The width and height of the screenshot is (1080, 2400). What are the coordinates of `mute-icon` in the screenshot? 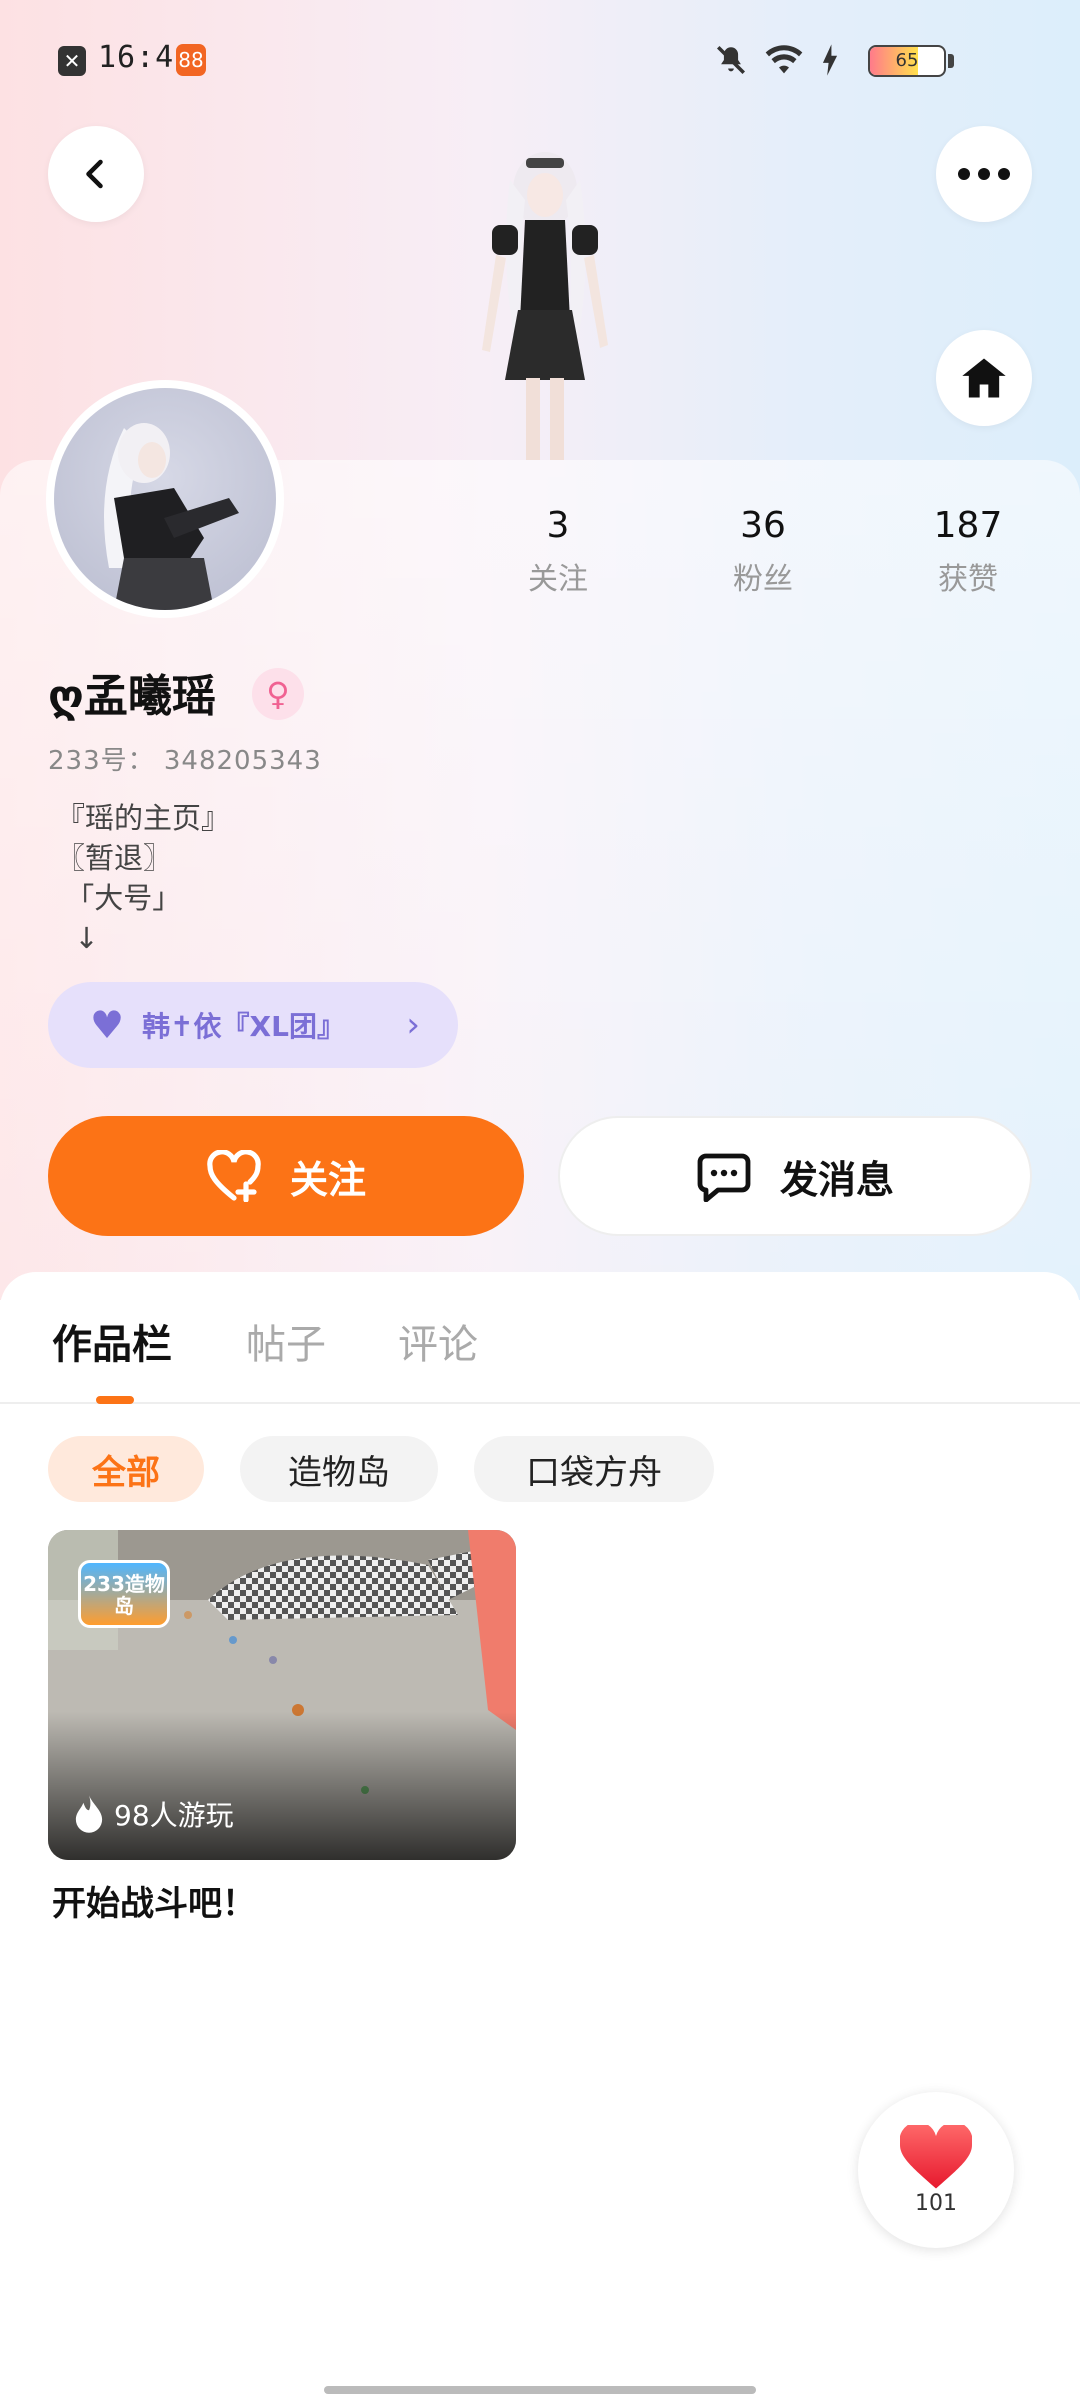 It's located at (731, 60).